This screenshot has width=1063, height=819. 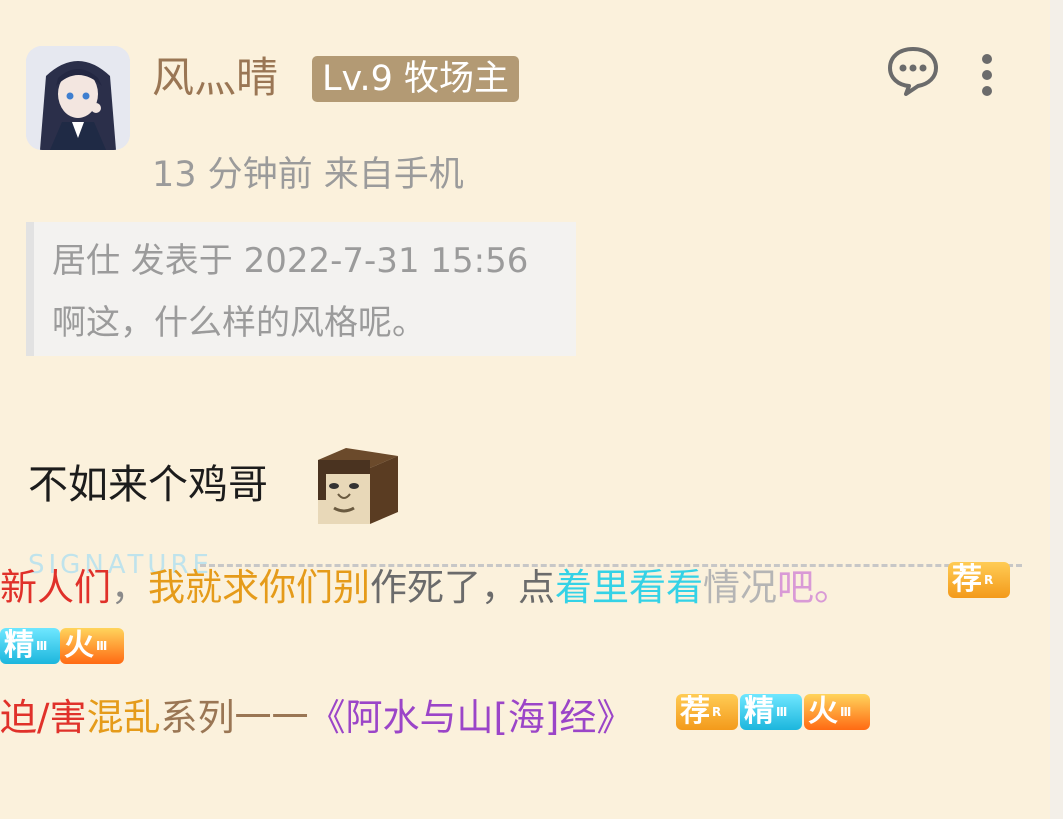 What do you see at coordinates (987, 75) in the screenshot?
I see `more-vertical-icon` at bounding box center [987, 75].